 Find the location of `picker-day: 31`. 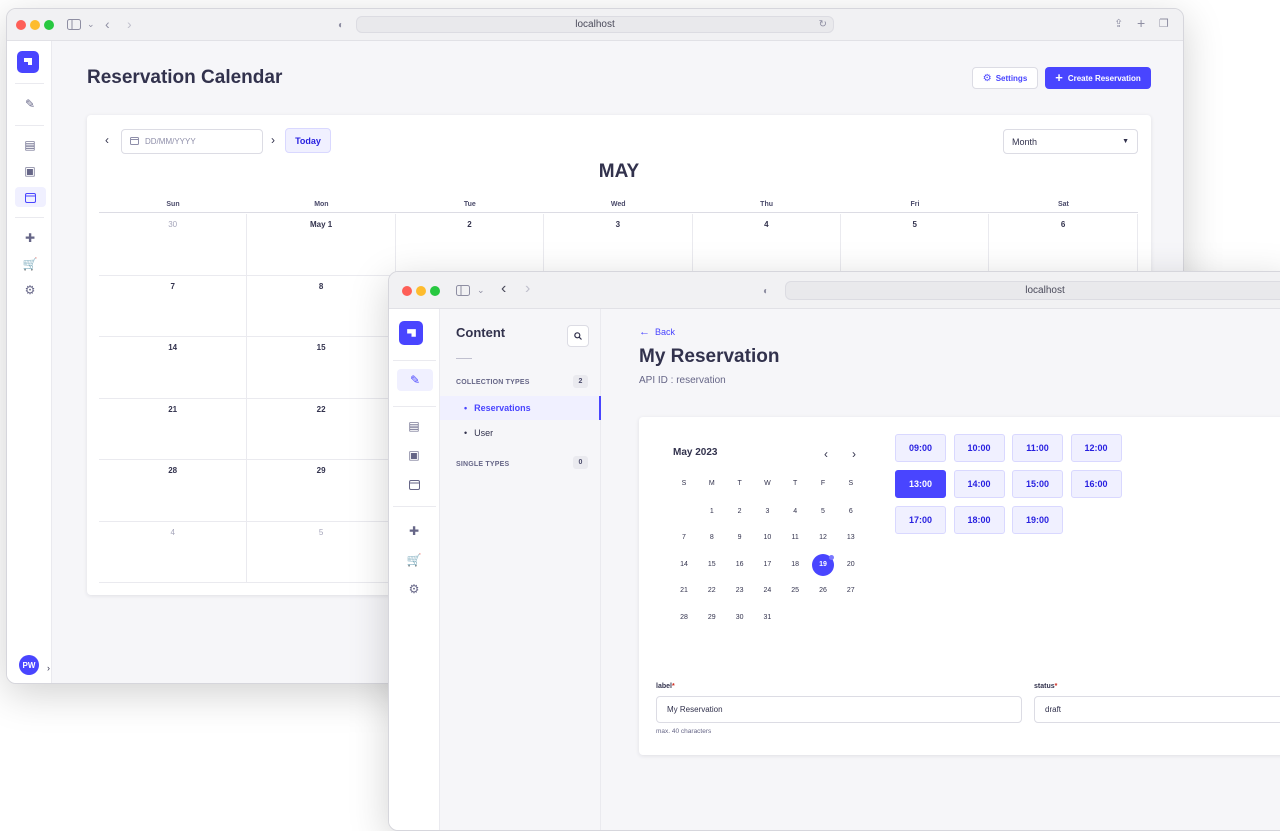

picker-day: 31 is located at coordinates (767, 618).